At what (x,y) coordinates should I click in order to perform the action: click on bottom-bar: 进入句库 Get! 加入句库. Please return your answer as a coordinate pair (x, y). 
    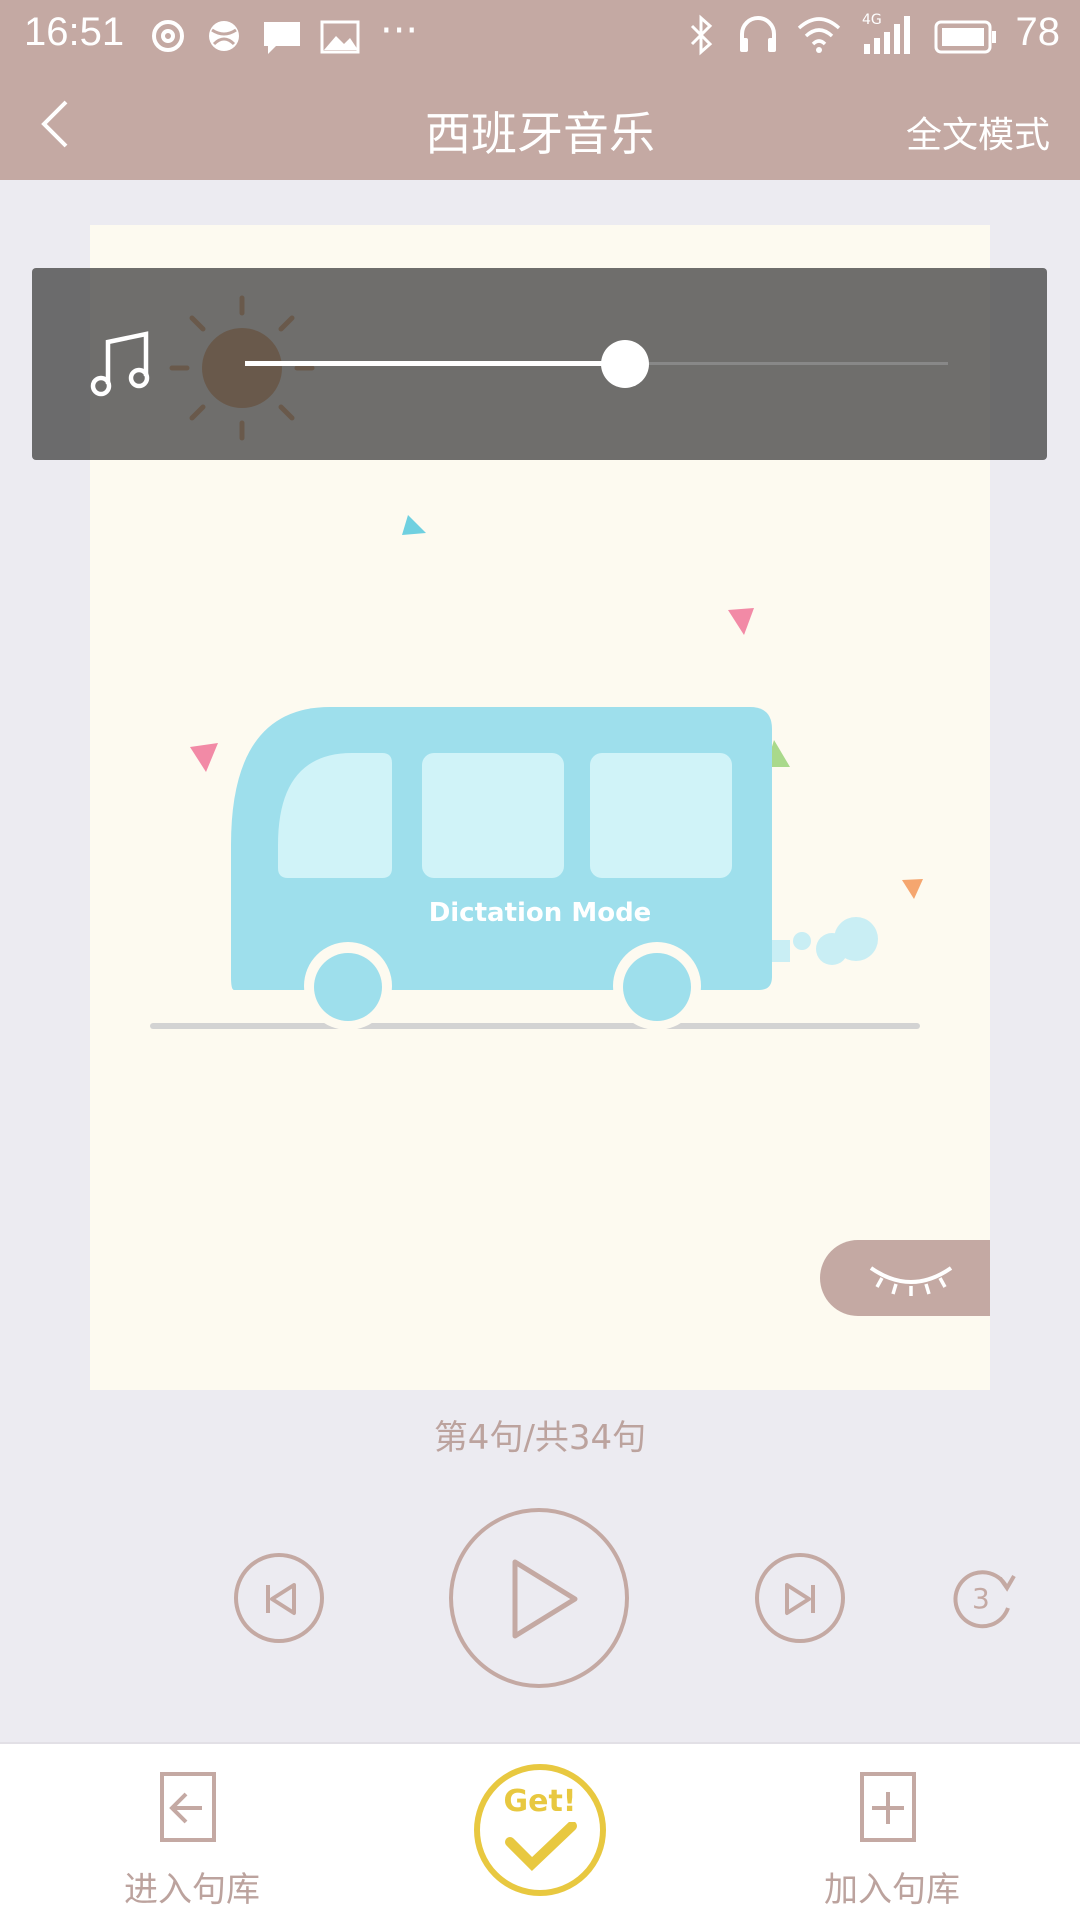
    Looking at the image, I should click on (540, 1832).